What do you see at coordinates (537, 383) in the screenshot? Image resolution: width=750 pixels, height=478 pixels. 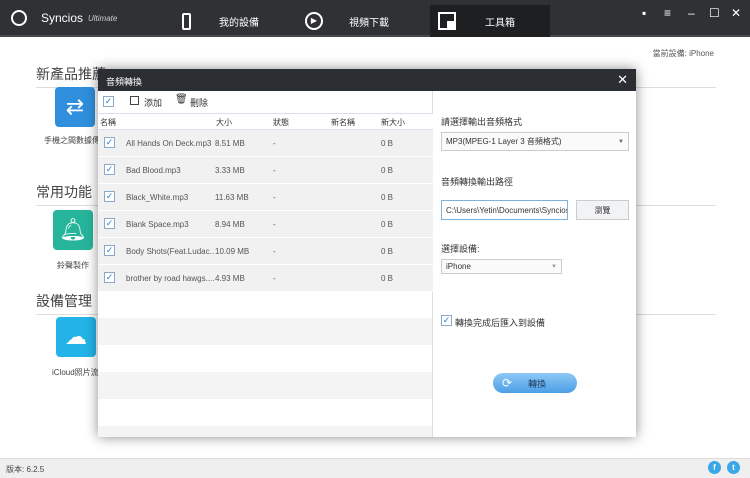 I see `convert-label: 轉換` at bounding box center [537, 383].